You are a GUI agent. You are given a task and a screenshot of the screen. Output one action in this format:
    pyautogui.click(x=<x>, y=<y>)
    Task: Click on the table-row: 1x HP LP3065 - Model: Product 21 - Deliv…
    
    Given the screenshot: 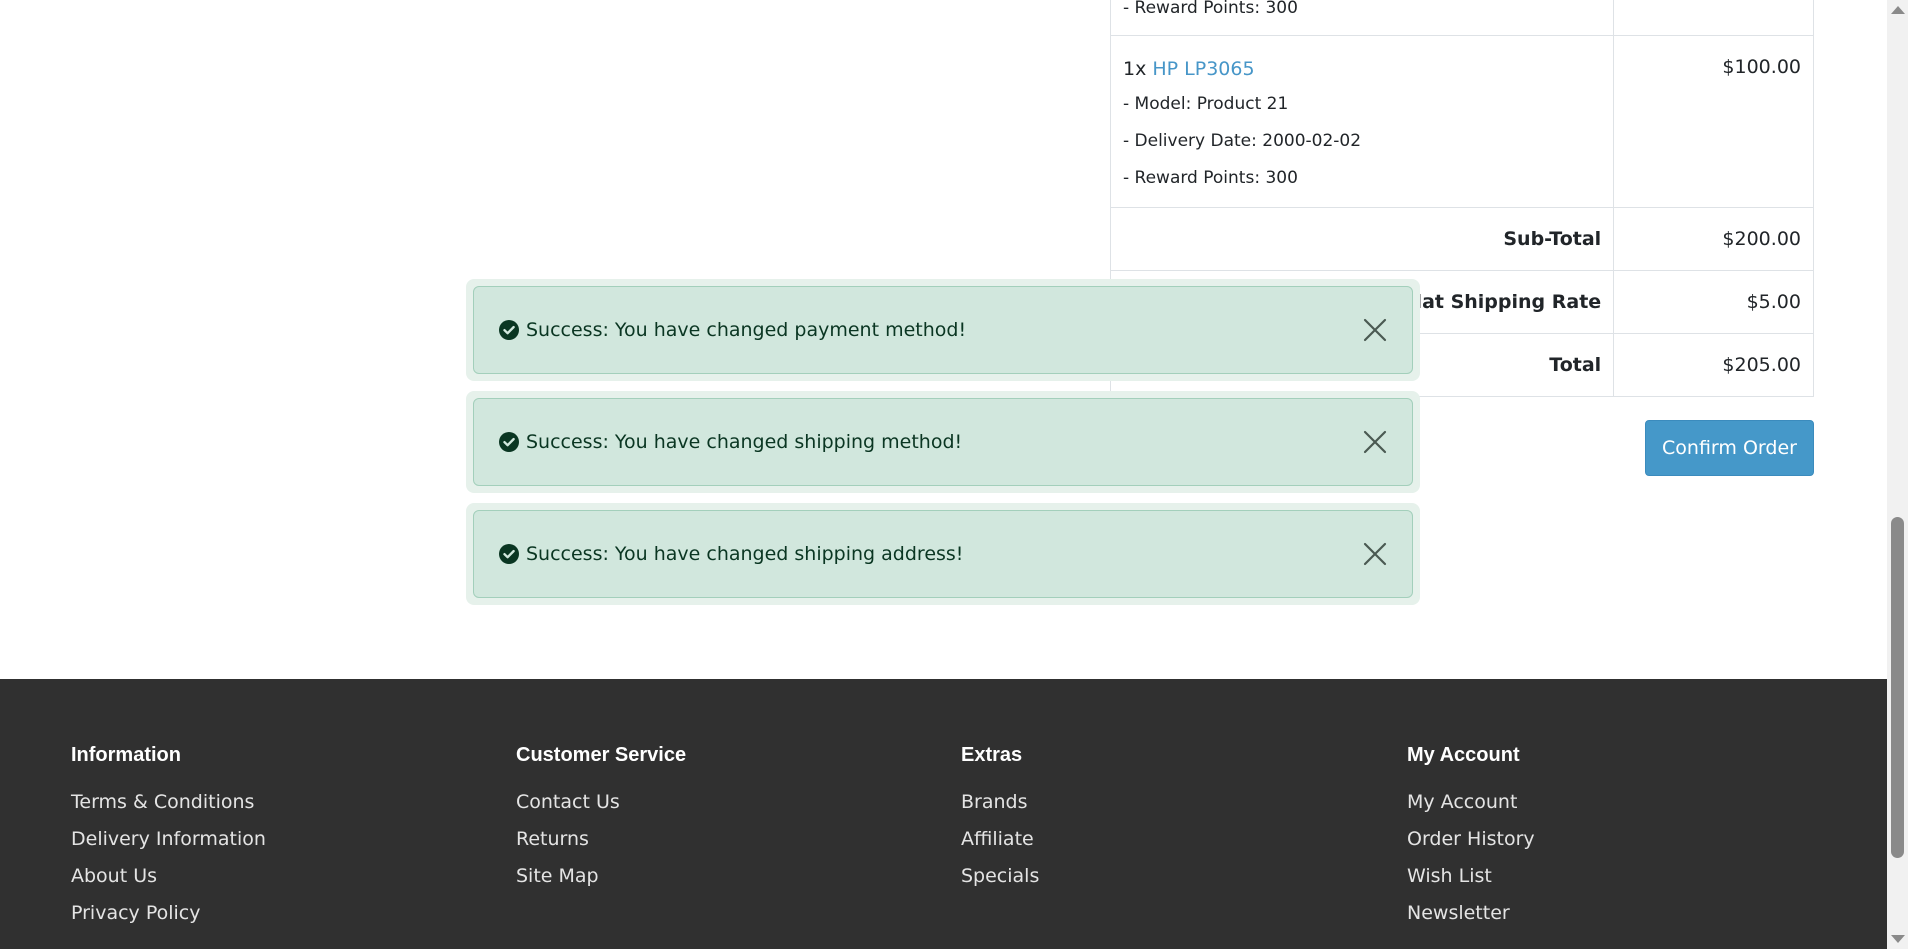 What is the action you would take?
    pyautogui.click(x=1461, y=121)
    